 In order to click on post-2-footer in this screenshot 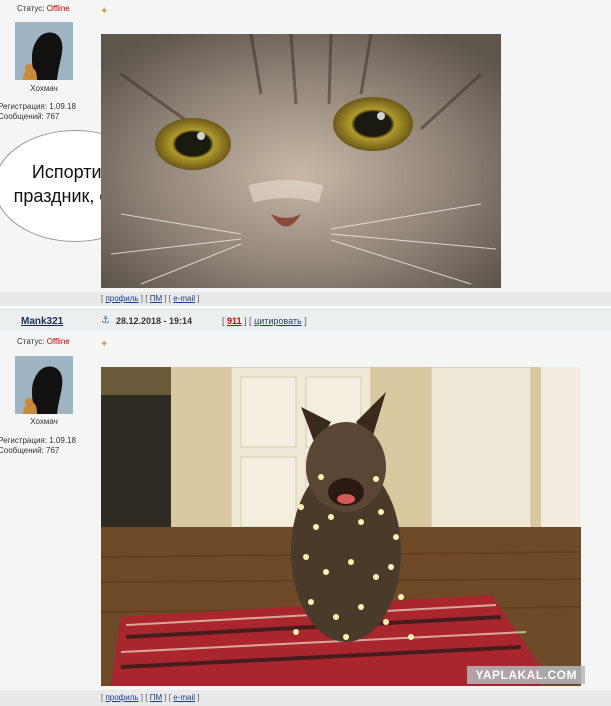, I will do `click(305, 698)`.